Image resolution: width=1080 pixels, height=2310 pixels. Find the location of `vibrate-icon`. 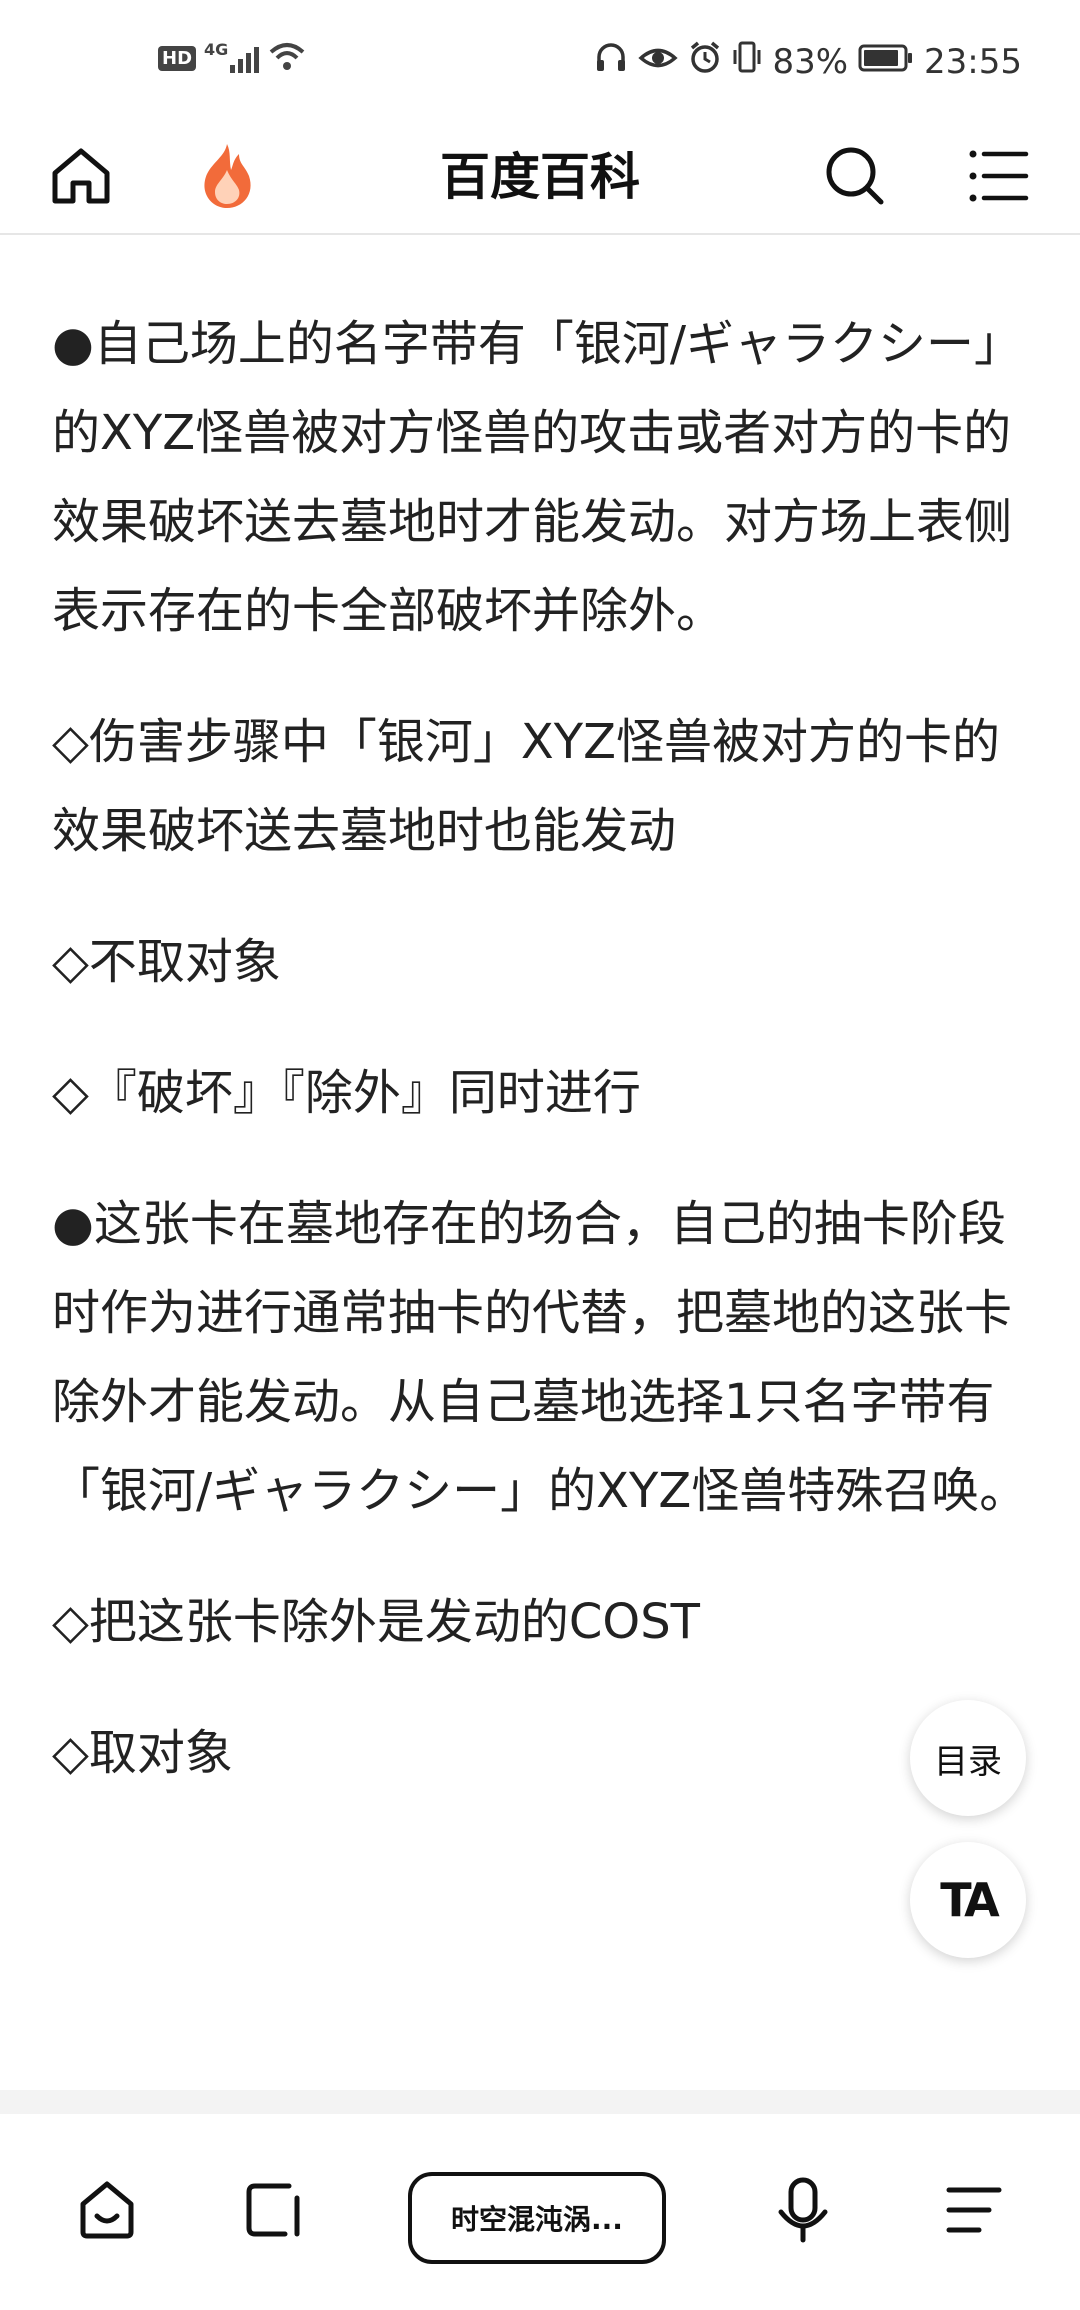

vibrate-icon is located at coordinates (747, 61).